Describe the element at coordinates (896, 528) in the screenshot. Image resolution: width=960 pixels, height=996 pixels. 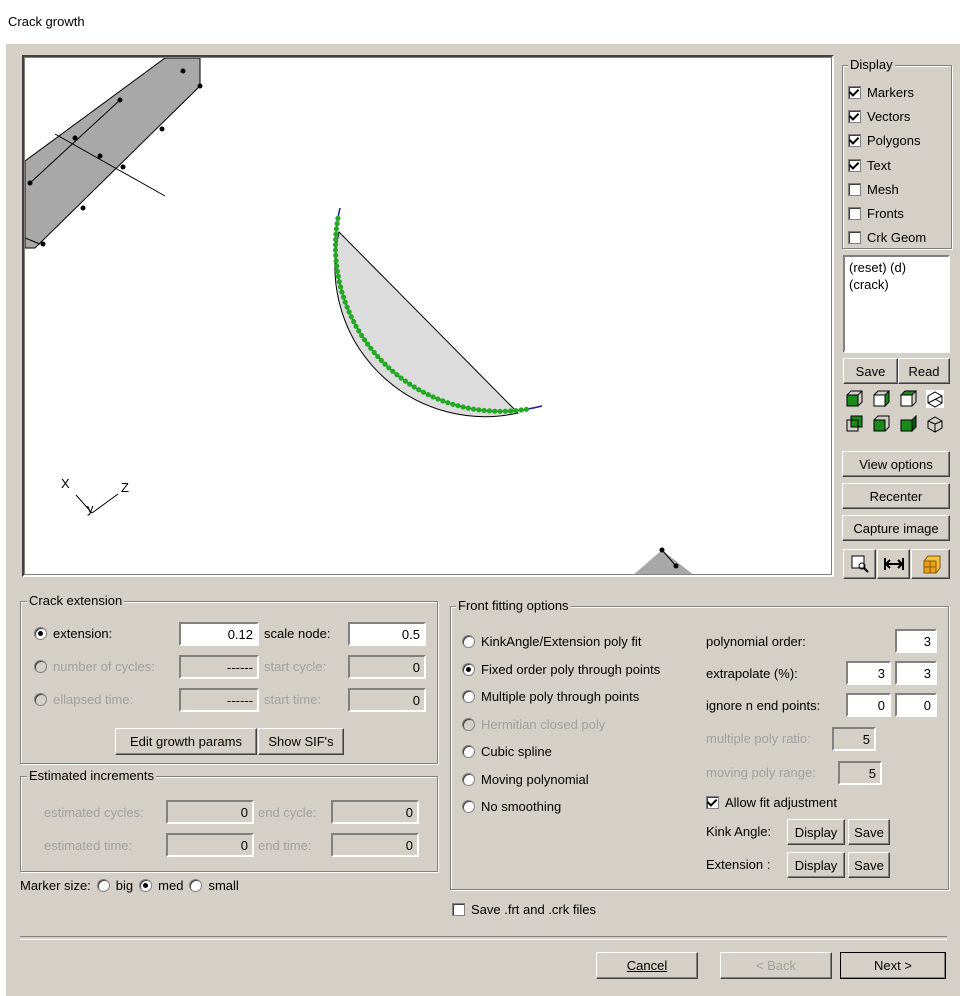
I see `capture-image-button: Capture image` at that location.